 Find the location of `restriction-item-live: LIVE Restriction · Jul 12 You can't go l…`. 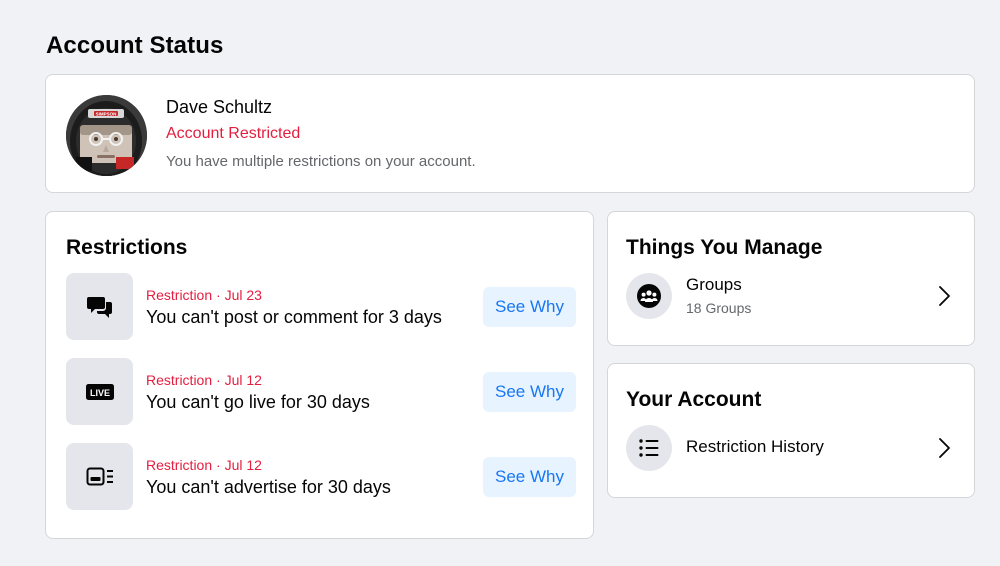

restriction-item-live: LIVE Restriction · Jul 12 You can't go l… is located at coordinates (321, 391).